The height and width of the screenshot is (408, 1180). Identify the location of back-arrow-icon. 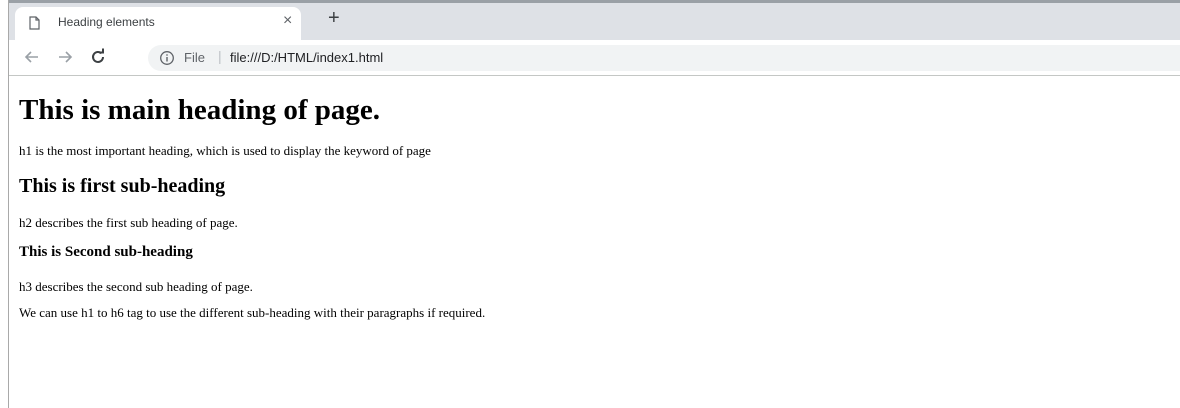
(32, 57).